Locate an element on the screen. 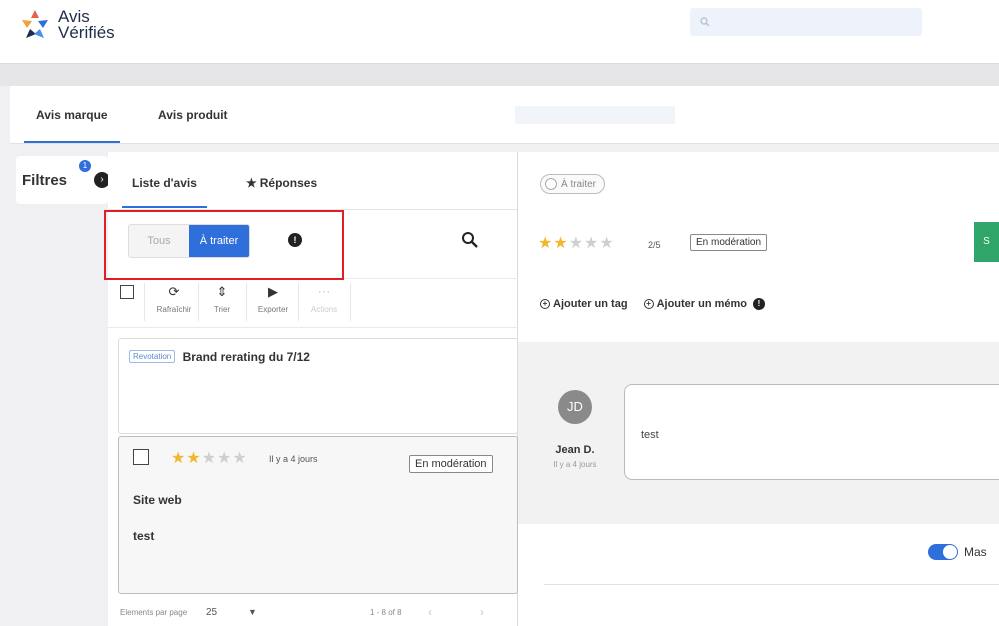 The height and width of the screenshot is (626, 999). actions-label: Actions is located at coordinates (324, 309).